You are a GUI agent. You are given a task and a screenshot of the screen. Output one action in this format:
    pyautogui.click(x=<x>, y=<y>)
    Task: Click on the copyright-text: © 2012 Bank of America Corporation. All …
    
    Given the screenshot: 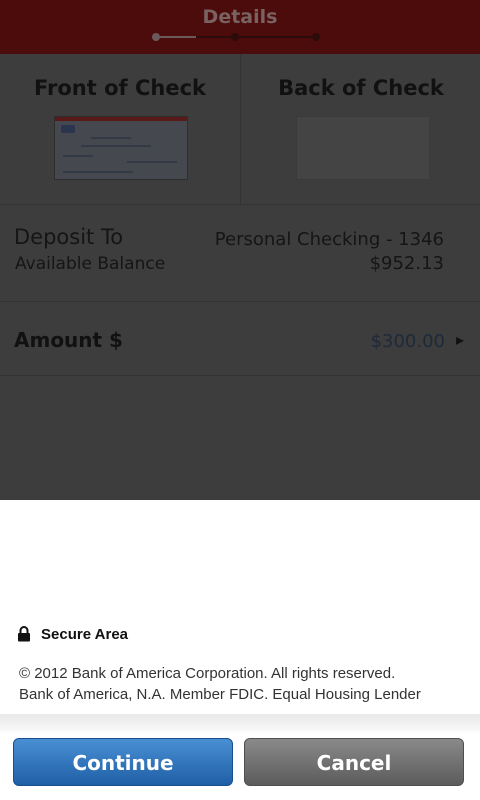 What is the action you would take?
    pyautogui.click(x=207, y=673)
    